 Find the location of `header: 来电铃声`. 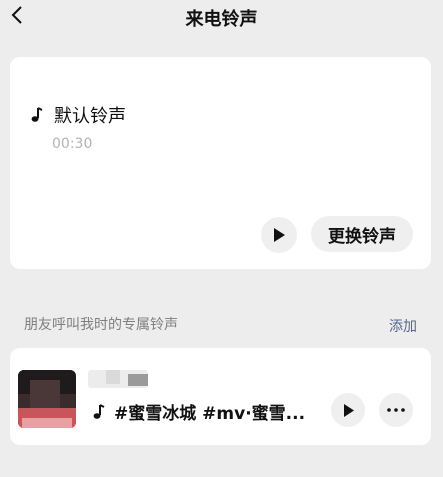

header: 来电铃声 is located at coordinates (221, 18).